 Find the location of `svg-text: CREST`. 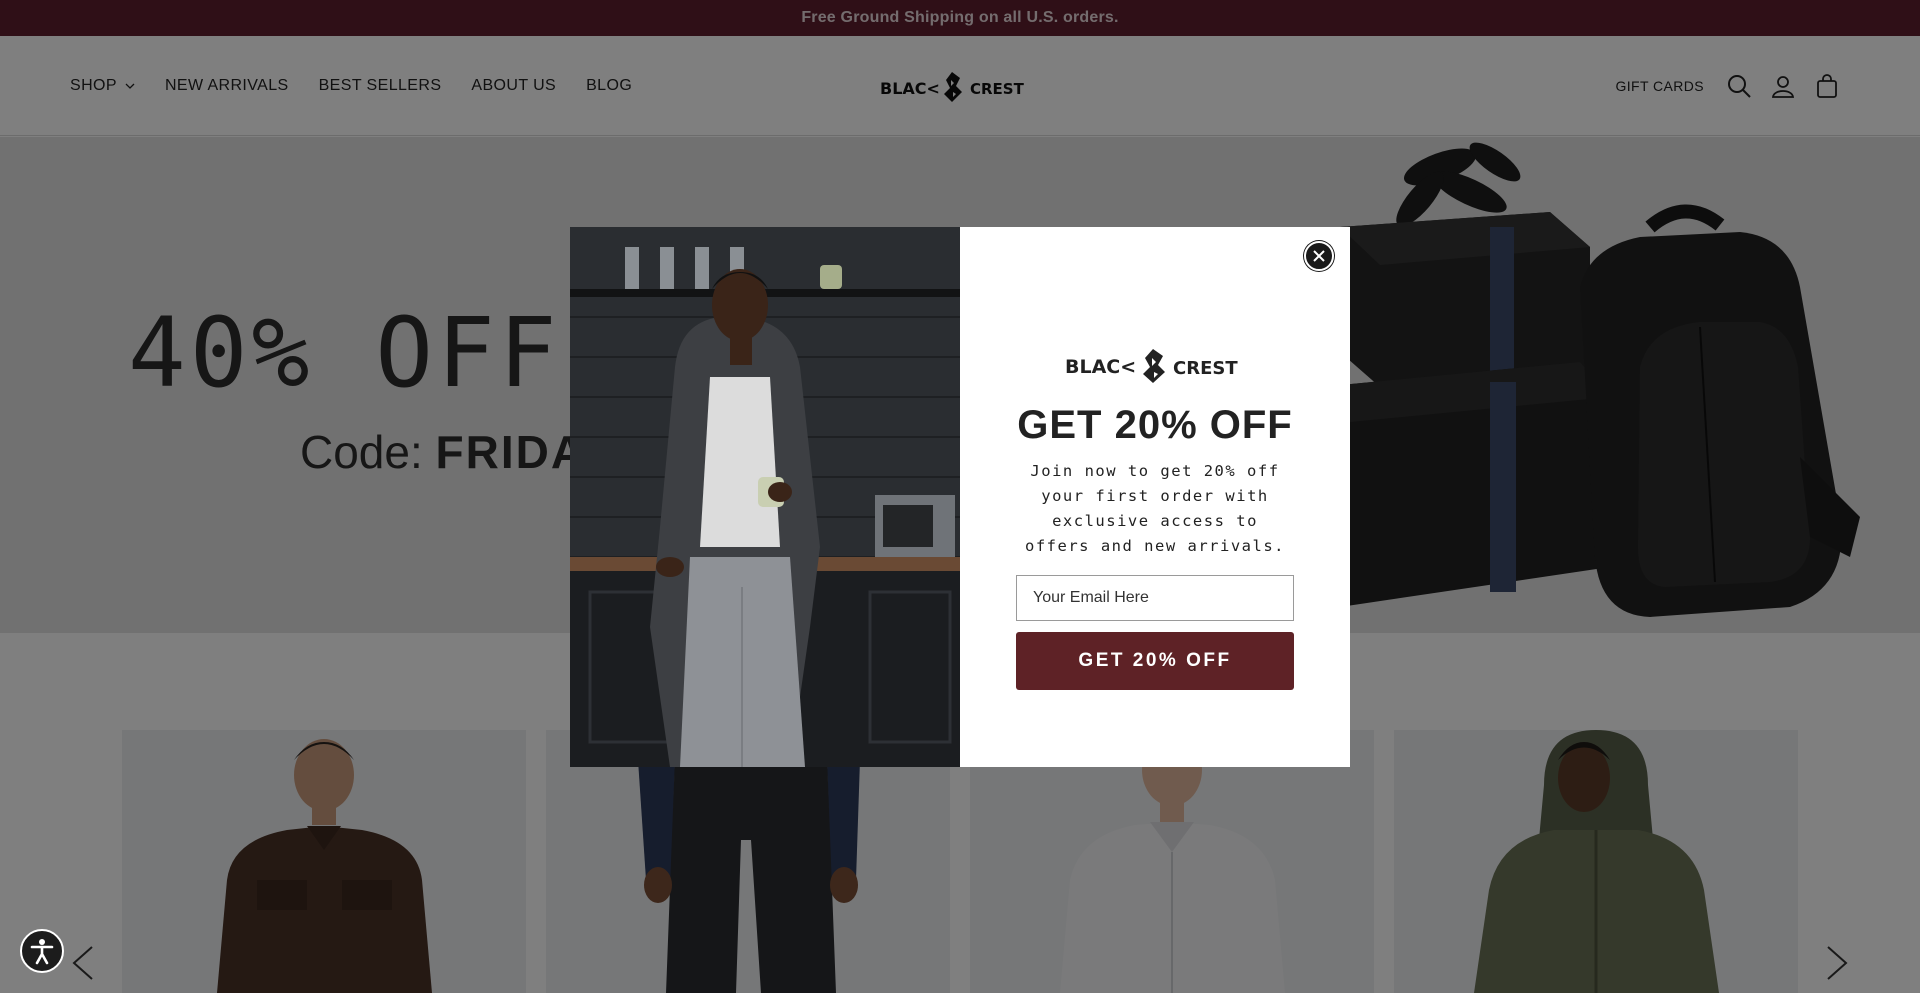

svg-text: CREST is located at coordinates (1205, 368).